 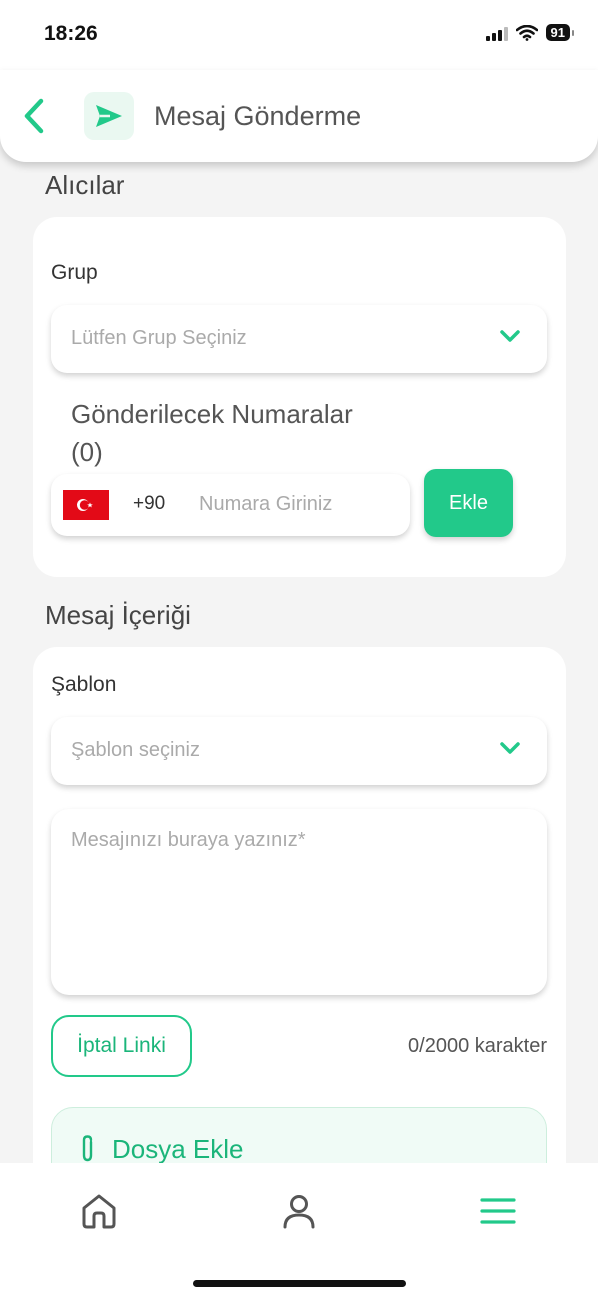 What do you see at coordinates (149, 503) in the screenshot?
I see `dial-code: +90` at bounding box center [149, 503].